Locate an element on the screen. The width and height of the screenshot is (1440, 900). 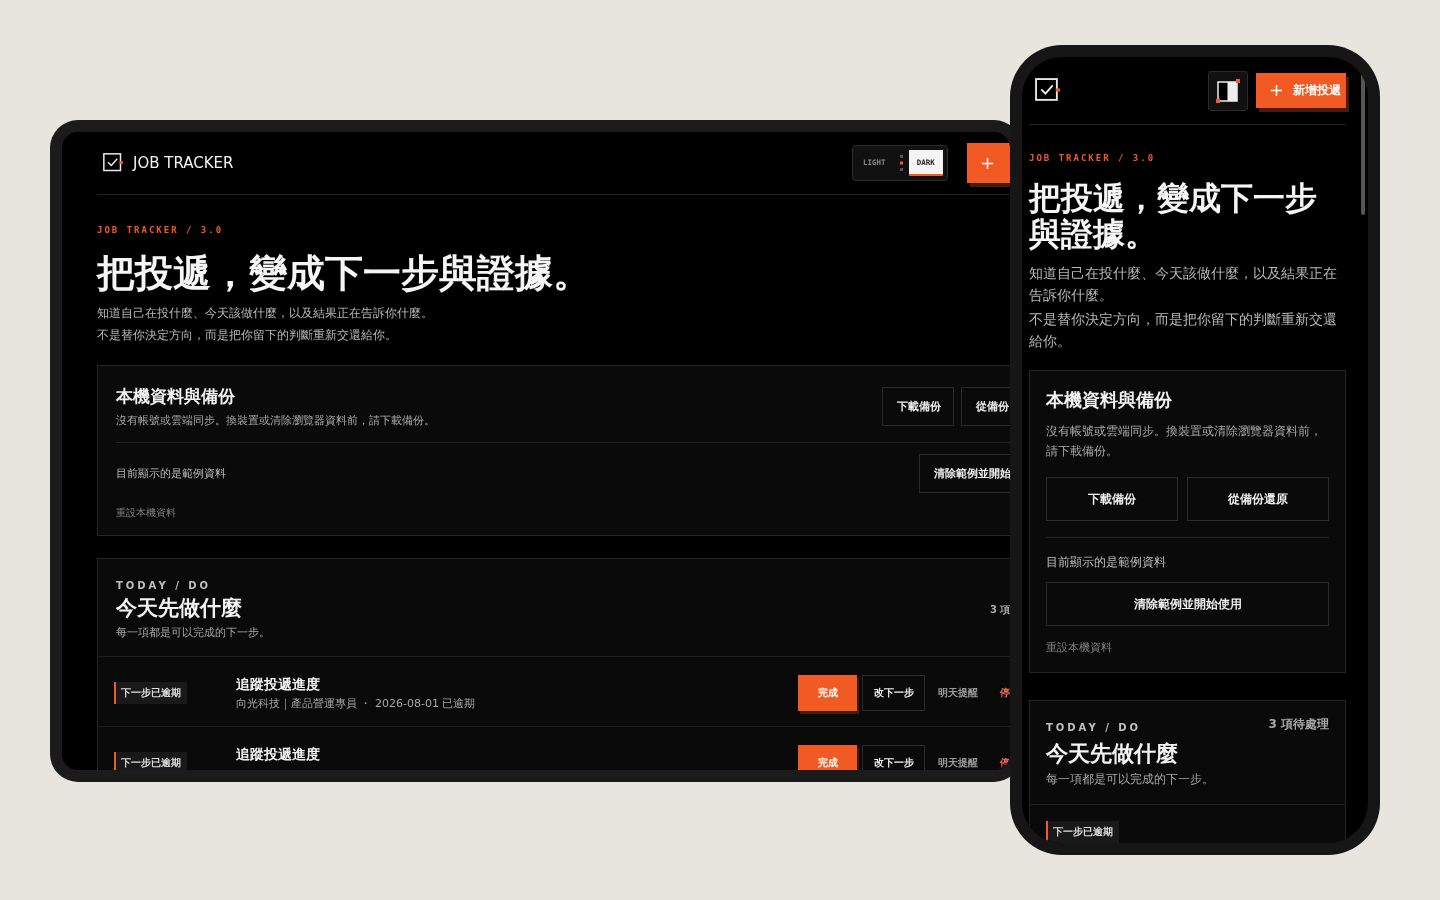
backup-button: 從備份 is located at coordinates (985, 406).